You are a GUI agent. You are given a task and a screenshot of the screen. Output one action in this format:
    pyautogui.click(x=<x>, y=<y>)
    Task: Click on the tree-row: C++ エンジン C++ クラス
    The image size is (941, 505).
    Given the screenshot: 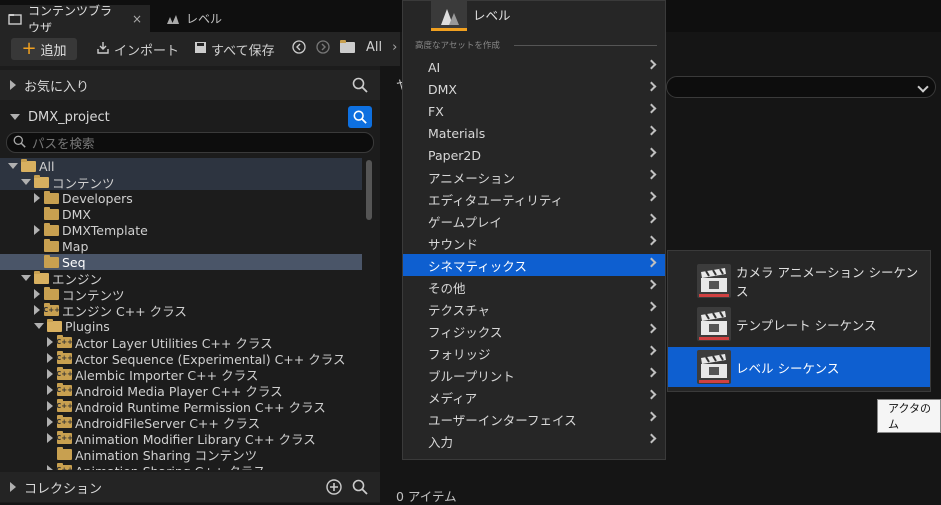 What is the action you would take?
    pyautogui.click(x=181, y=310)
    